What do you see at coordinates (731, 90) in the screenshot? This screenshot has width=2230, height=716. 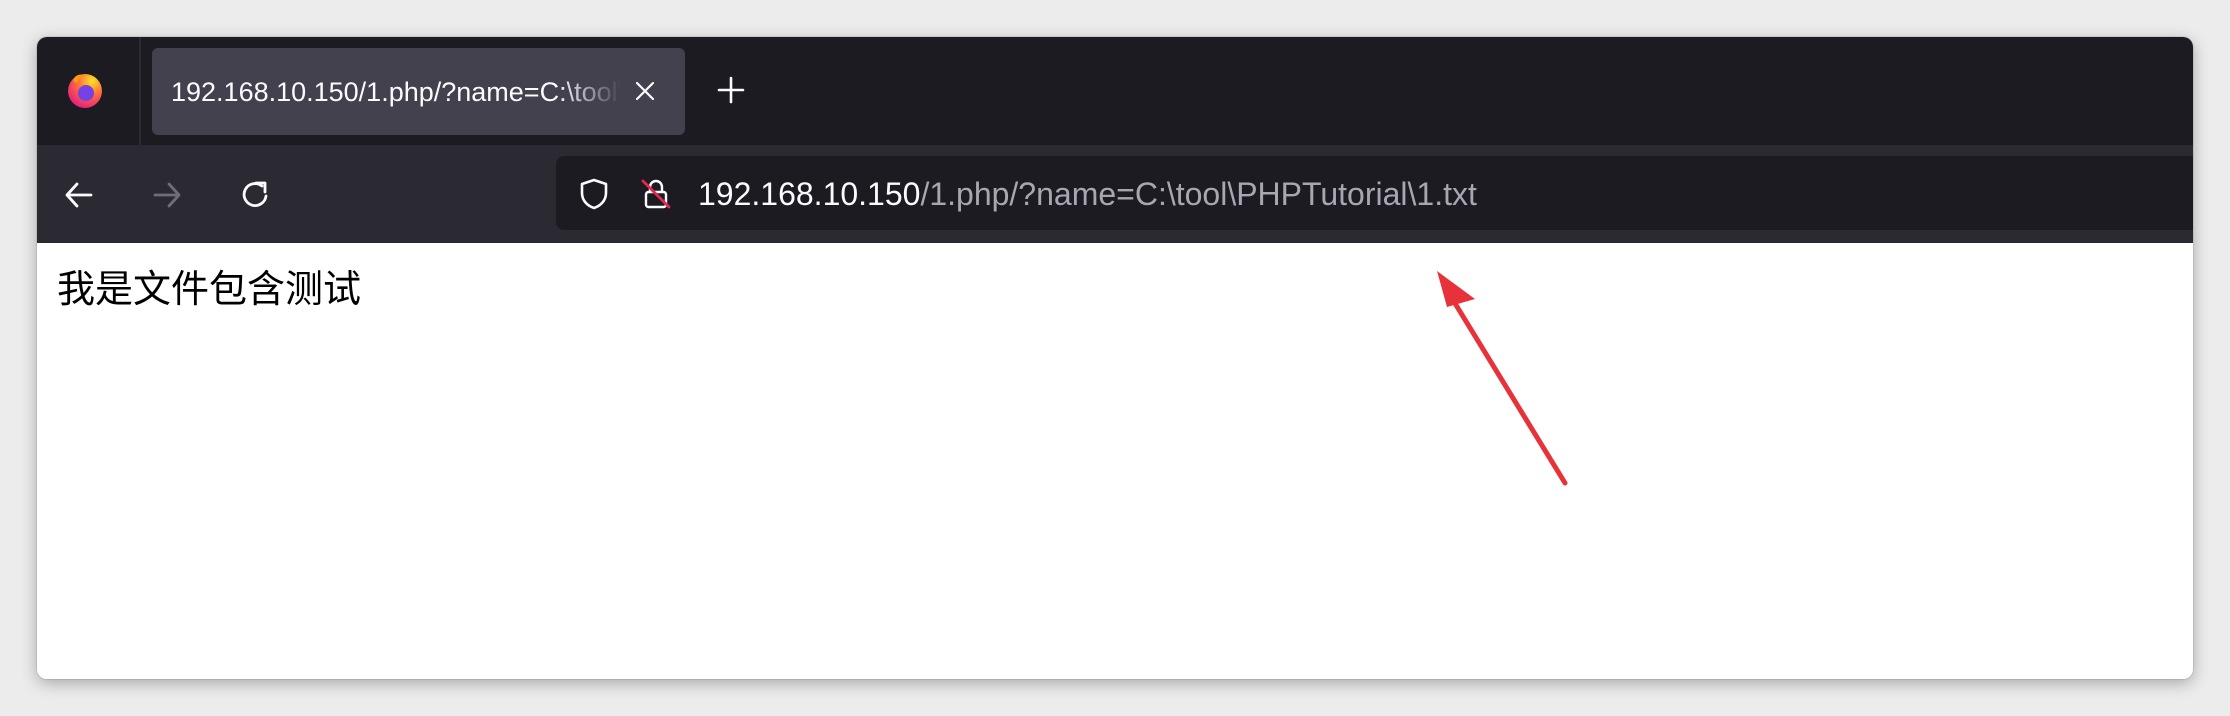 I see `plus-icon` at bounding box center [731, 90].